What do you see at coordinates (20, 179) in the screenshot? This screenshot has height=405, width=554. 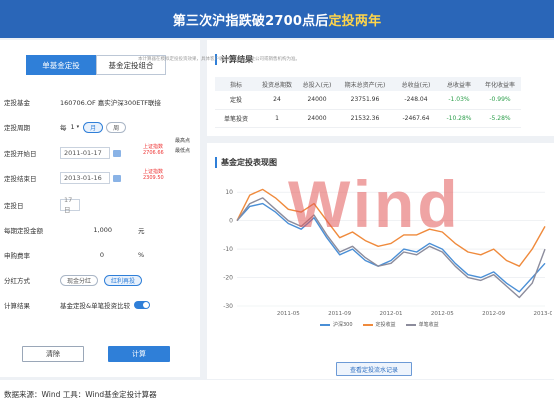 I see `end-date-label: 定投结束日` at bounding box center [20, 179].